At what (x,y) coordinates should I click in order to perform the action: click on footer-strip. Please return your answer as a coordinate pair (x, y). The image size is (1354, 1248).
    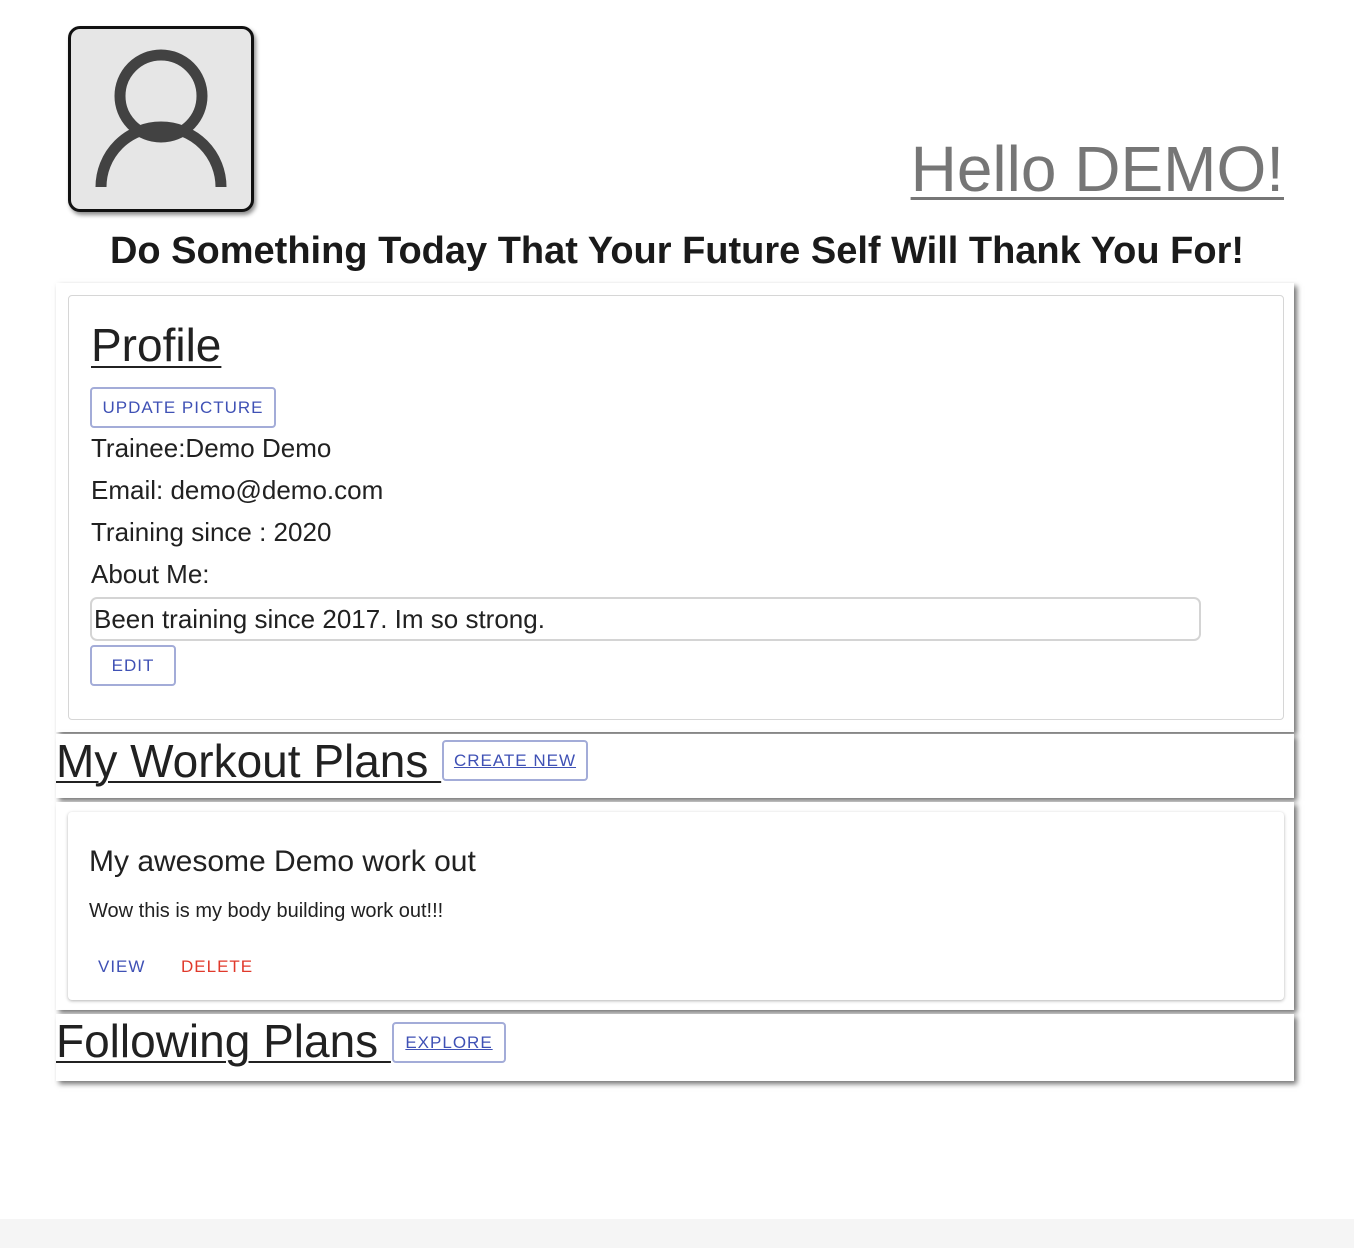
    Looking at the image, I should click on (677, 1233).